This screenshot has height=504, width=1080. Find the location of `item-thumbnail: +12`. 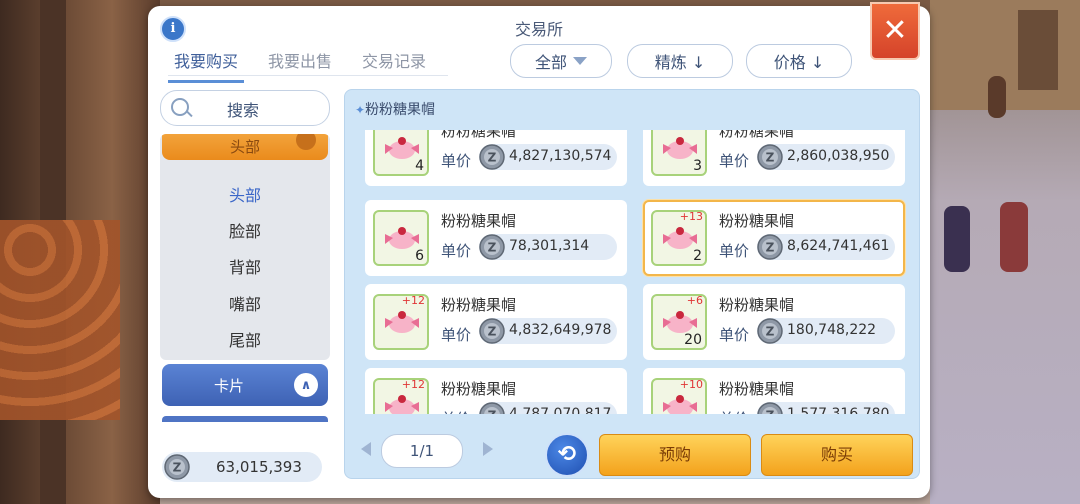

item-thumbnail: +12 is located at coordinates (401, 396).